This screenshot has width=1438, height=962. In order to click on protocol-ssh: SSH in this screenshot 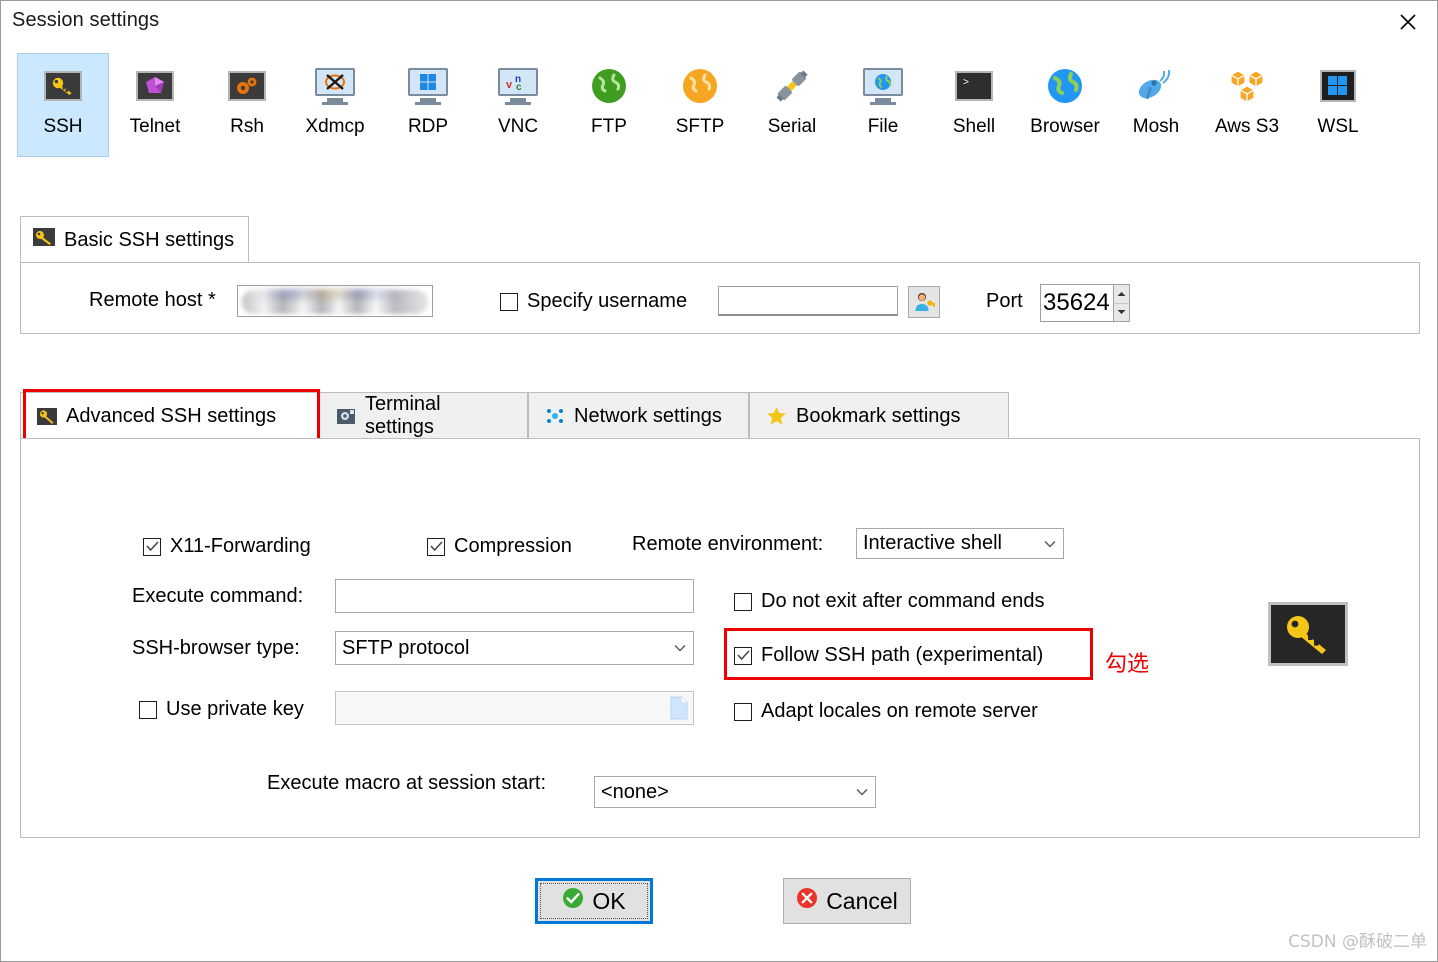, I will do `click(63, 105)`.